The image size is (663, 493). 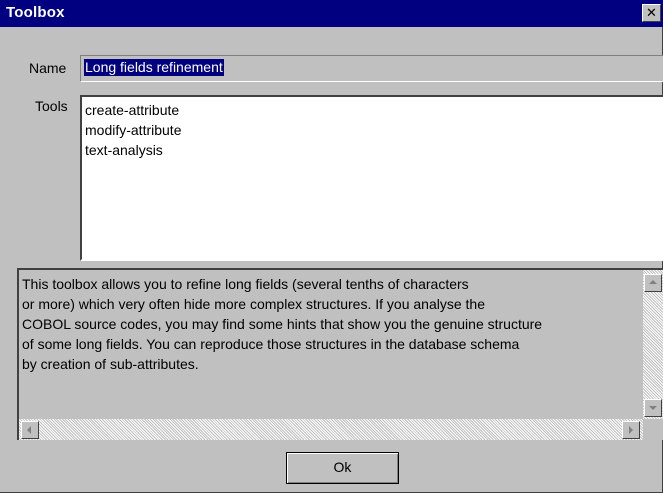 I want to click on close-button: ✕, so click(x=651, y=13).